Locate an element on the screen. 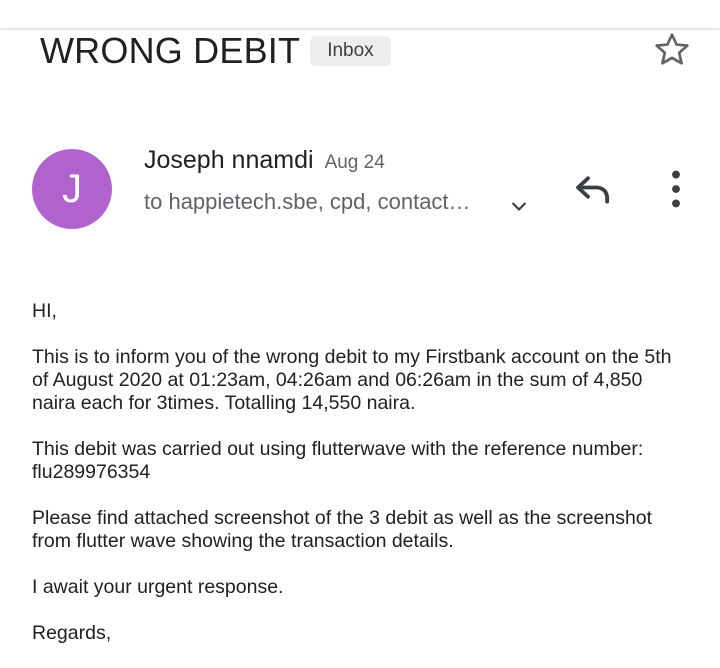 Image resolution: width=720 pixels, height=668 pixels. subject-row: WRONG DEBIT Inbox is located at coordinates (215, 51).